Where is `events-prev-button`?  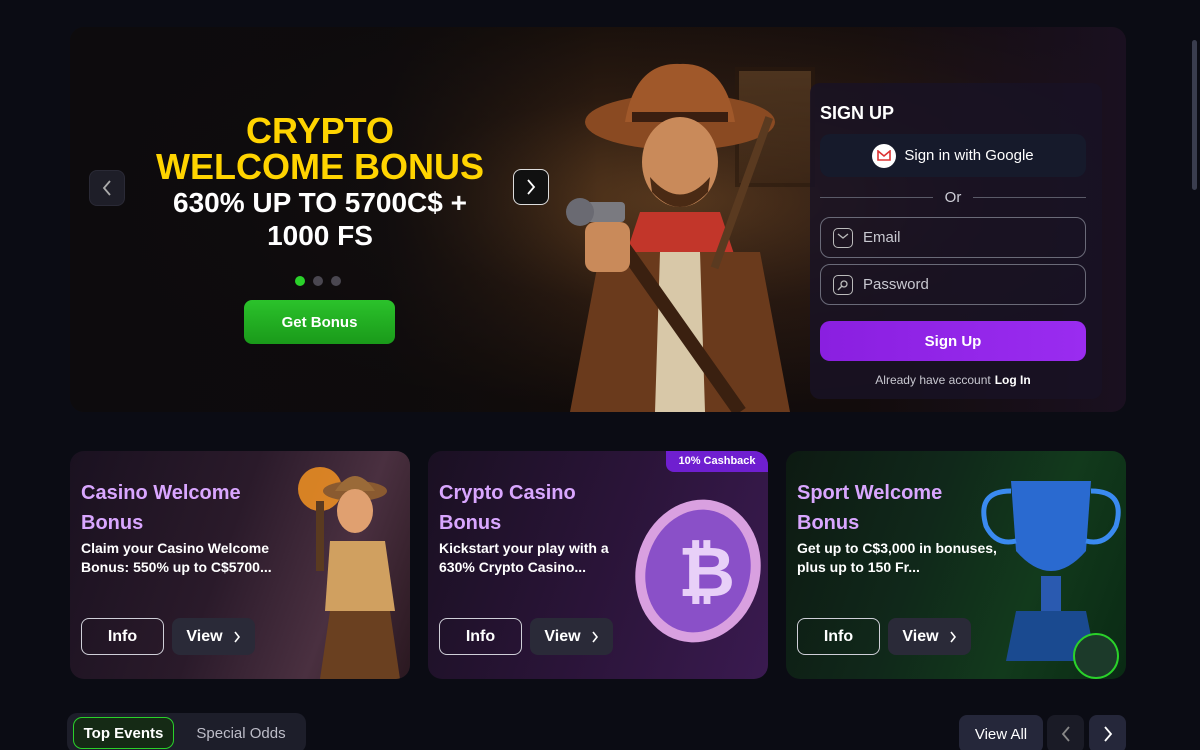
events-prev-button is located at coordinates (1065, 732).